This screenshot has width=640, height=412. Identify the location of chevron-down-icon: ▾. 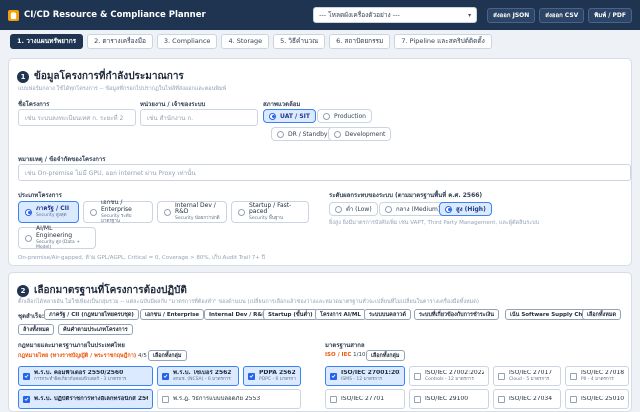
(470, 15).